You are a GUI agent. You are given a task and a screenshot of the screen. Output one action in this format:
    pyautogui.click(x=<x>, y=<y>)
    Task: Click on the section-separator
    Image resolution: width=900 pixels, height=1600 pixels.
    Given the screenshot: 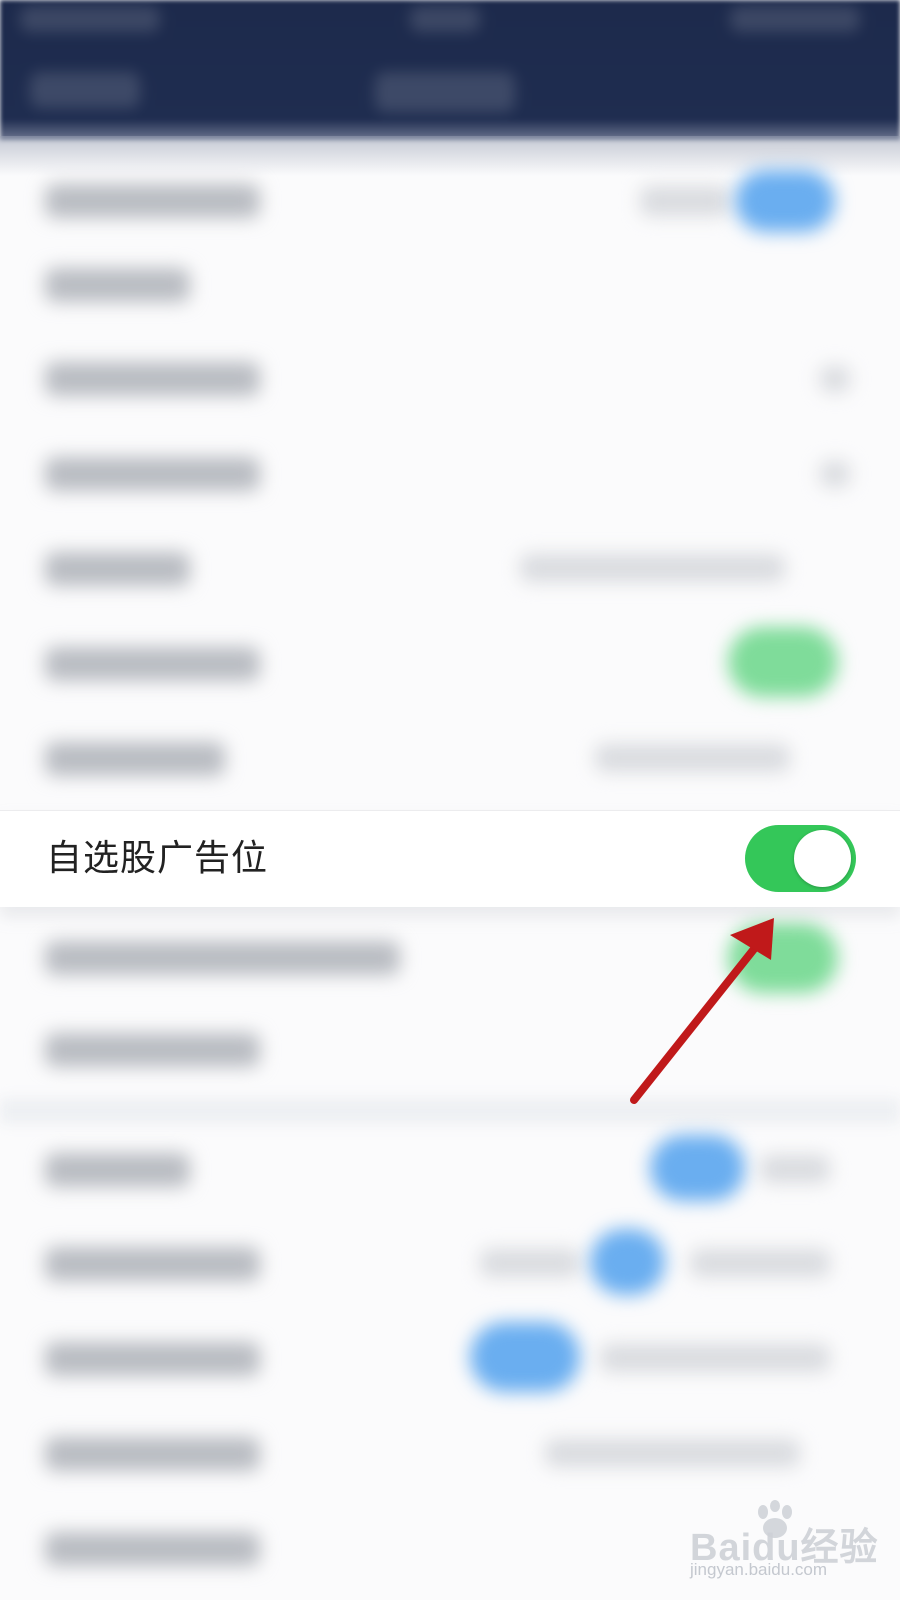 What is the action you would take?
    pyautogui.click(x=450, y=1111)
    